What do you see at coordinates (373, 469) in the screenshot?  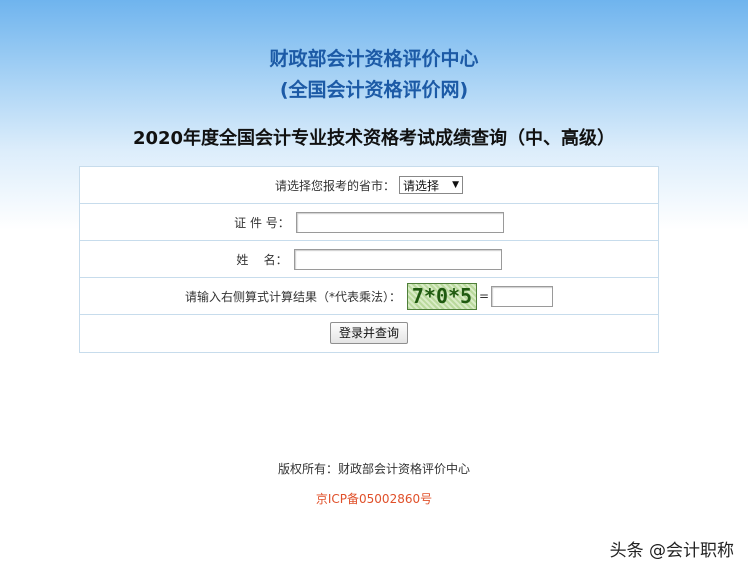 I see `copyright-text: 版权所有：财政部会计资格评价中心` at bounding box center [373, 469].